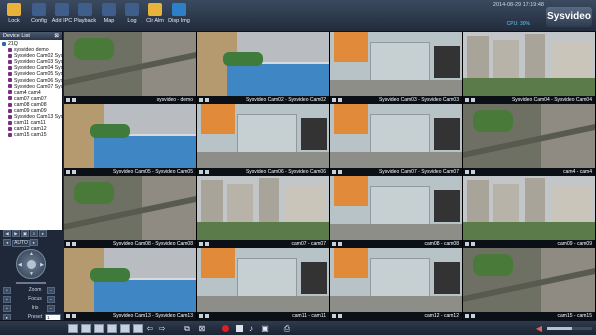 Image resolution: width=596 pixels, height=335 pixels. I want to click on ptz-center-icon, so click(31, 264).